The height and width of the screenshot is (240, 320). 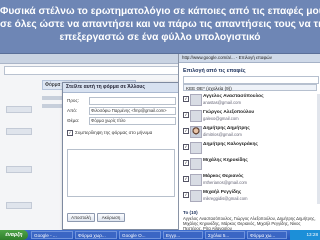 What do you see at coordinates (72, 110) in the screenshot?
I see `from-label: Από:` at bounding box center [72, 110].